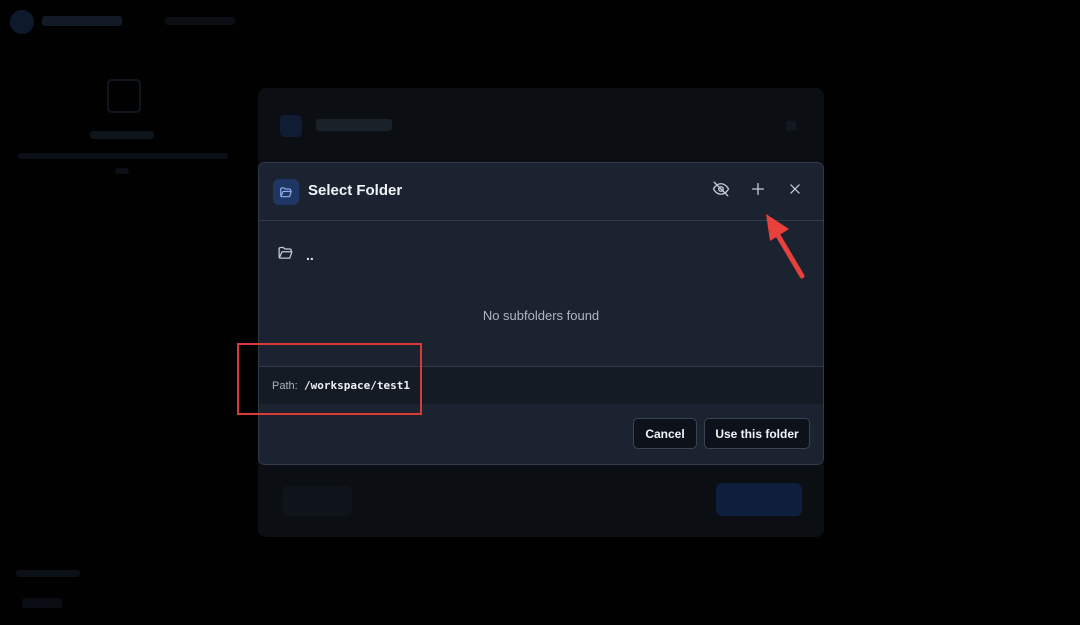  Describe the element at coordinates (759, 499) in the screenshot. I see `background-primary-button` at that location.